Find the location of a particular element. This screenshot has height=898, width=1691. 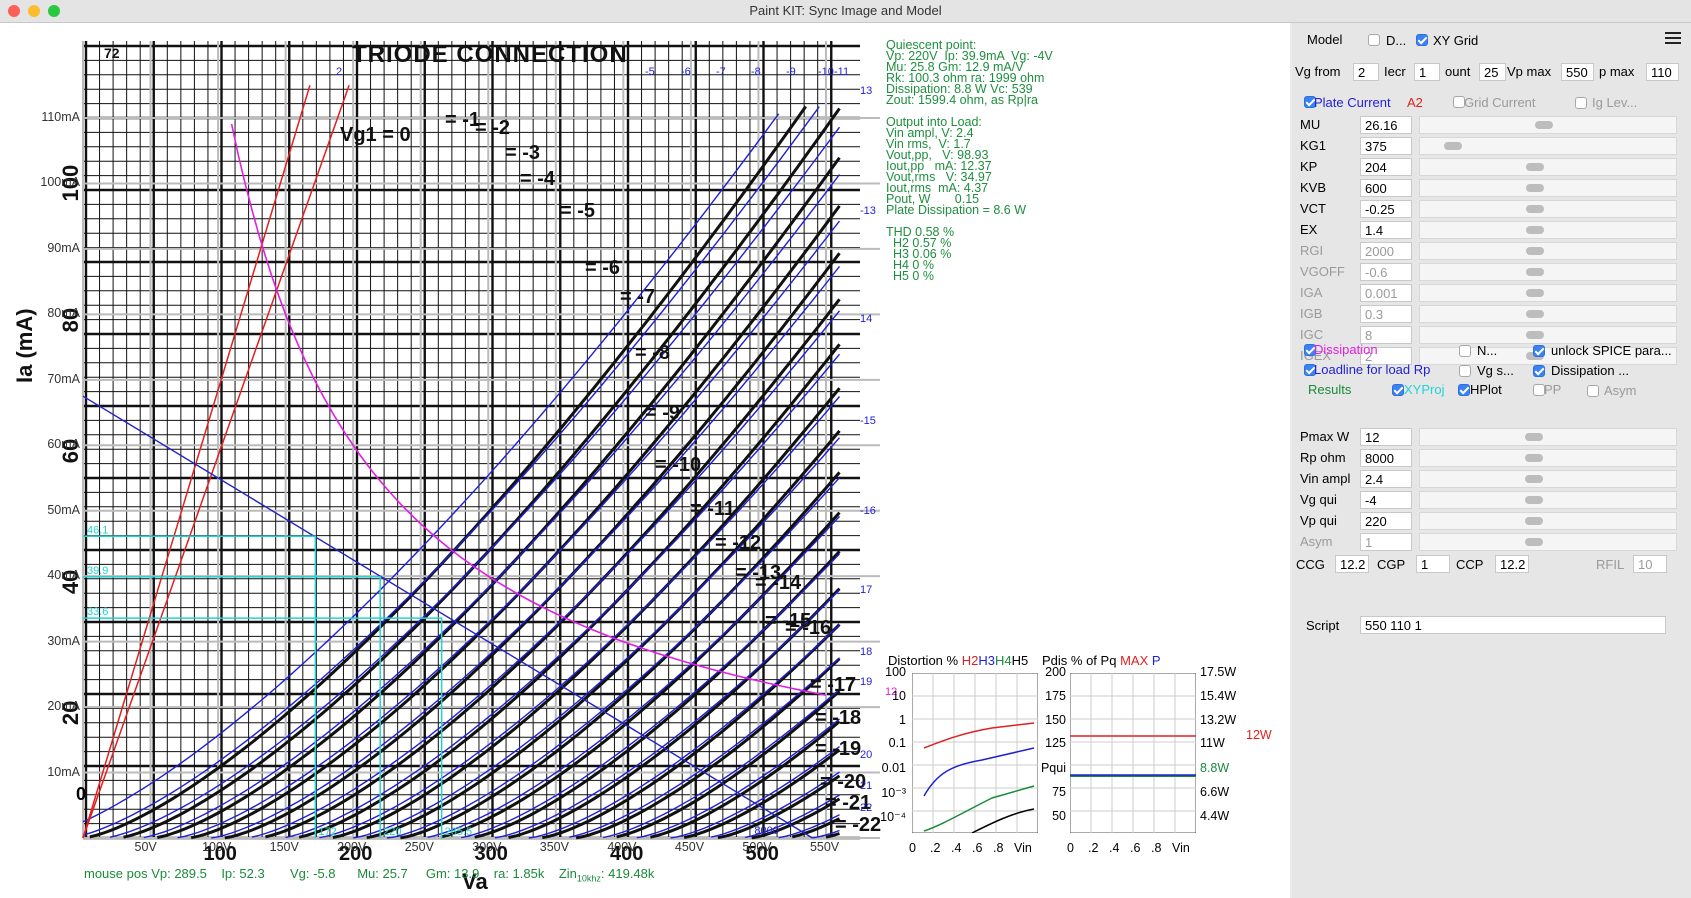

ig-lev-checkbox is located at coordinates (1581, 103).